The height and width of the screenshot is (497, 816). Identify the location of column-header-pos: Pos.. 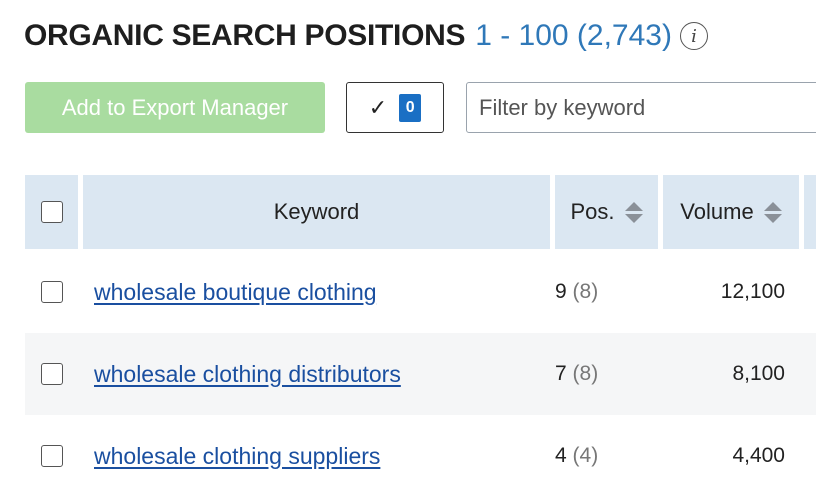
(606, 212).